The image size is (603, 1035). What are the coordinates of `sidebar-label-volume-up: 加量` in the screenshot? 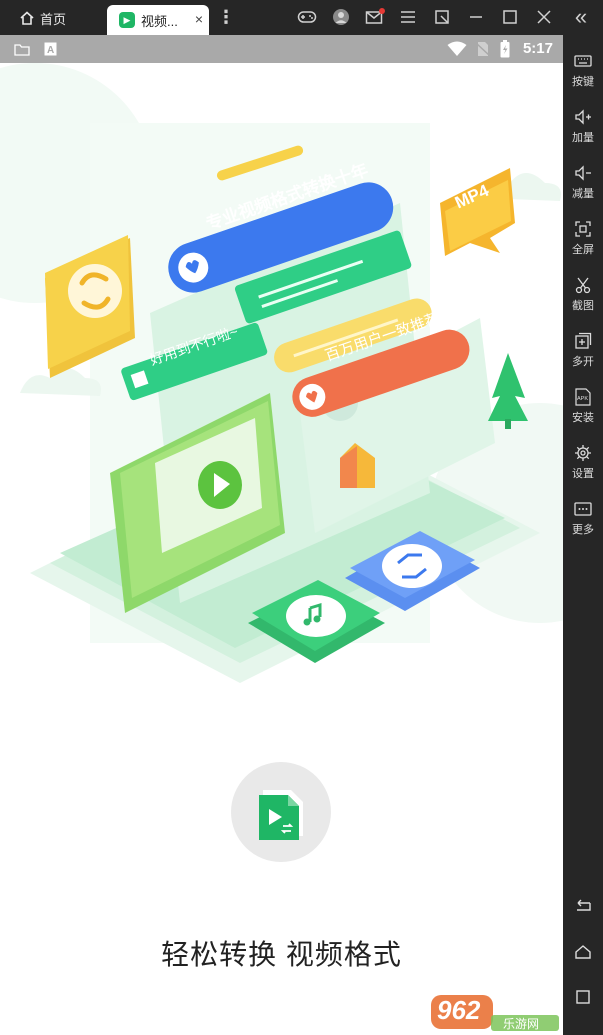 It's located at (583, 138).